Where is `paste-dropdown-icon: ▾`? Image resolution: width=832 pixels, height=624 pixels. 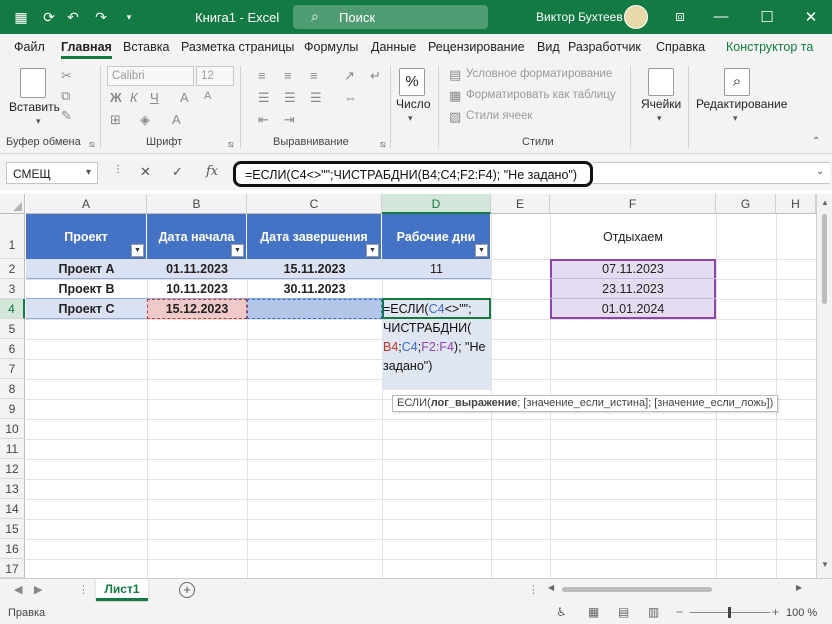
paste-dropdown-icon: ▾ is located at coordinates (38, 121).